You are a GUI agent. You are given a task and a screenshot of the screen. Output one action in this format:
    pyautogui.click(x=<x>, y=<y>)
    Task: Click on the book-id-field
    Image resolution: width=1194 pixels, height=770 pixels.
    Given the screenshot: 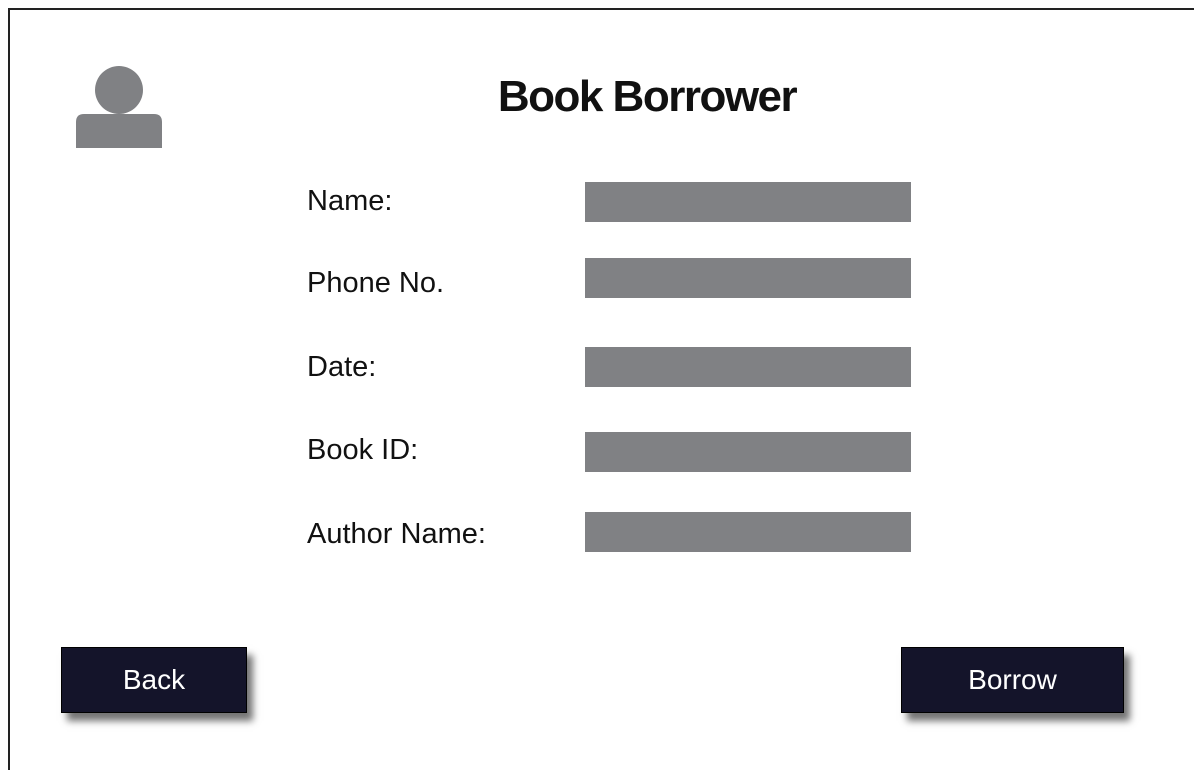 What is the action you would take?
    pyautogui.click(x=748, y=452)
    